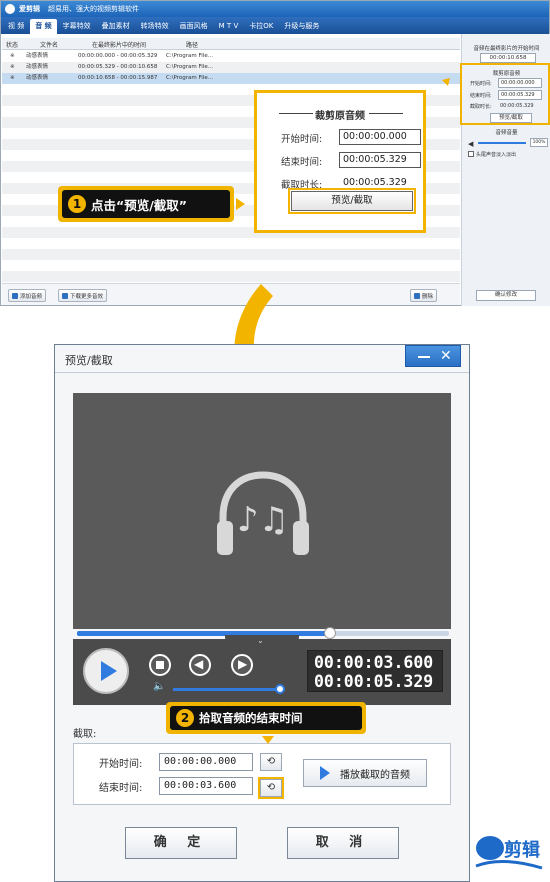 This screenshot has width=550, height=882. What do you see at coordinates (29, 9) in the screenshot?
I see `app-name: 爱剪辑` at bounding box center [29, 9].